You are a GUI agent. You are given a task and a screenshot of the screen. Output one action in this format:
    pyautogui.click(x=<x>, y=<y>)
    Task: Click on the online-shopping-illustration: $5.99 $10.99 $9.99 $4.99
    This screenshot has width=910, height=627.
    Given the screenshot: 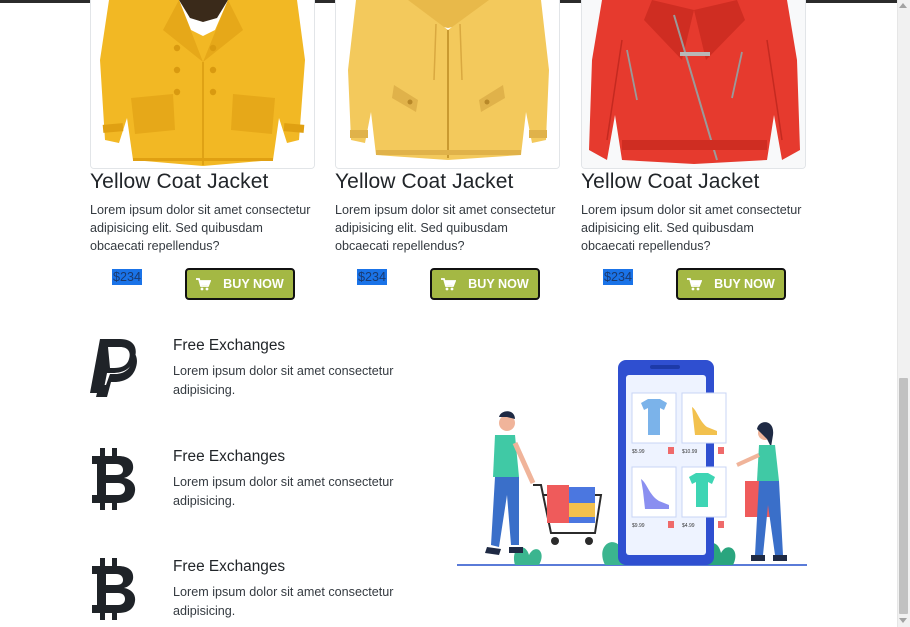 What is the action you would take?
    pyautogui.click(x=632, y=463)
    